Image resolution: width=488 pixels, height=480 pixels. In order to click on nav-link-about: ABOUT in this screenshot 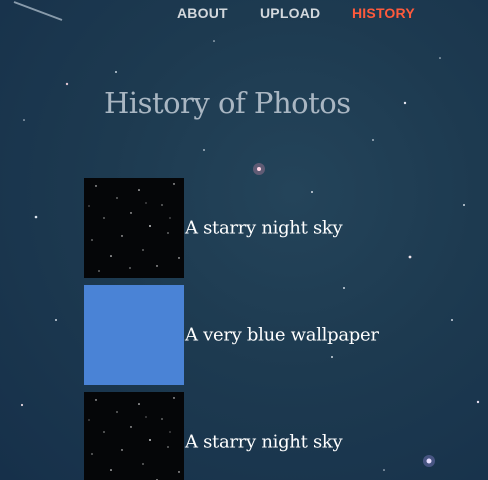, I will do `click(202, 13)`.